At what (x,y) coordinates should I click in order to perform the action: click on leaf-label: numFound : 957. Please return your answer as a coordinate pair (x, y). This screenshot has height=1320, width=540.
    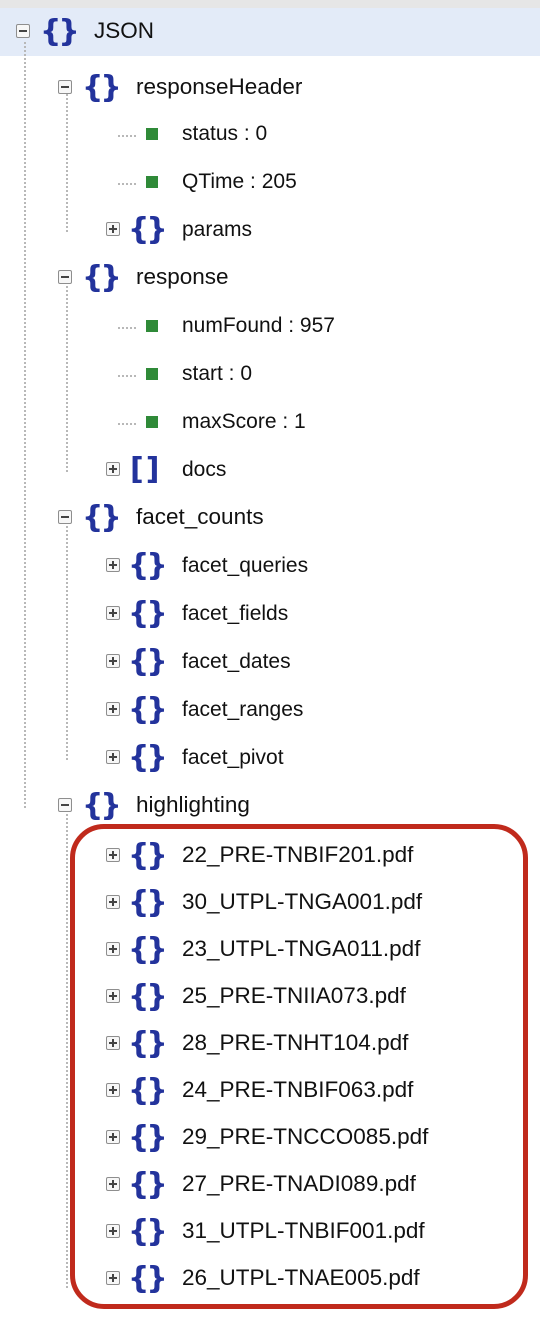
    Looking at the image, I should click on (258, 325).